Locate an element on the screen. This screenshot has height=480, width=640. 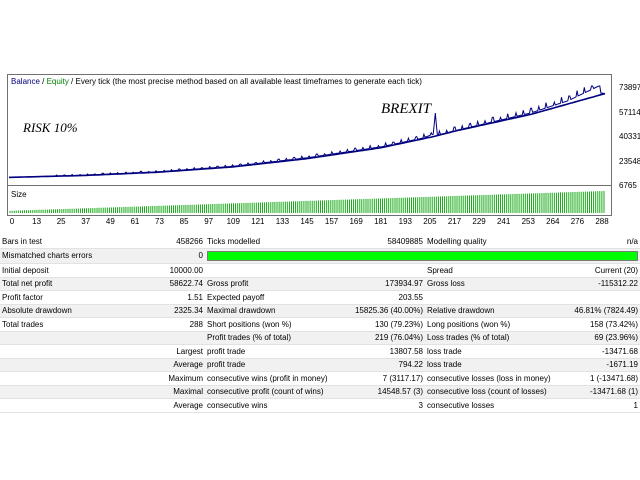
x-tick-label: 217 is located at coordinates (454, 221).